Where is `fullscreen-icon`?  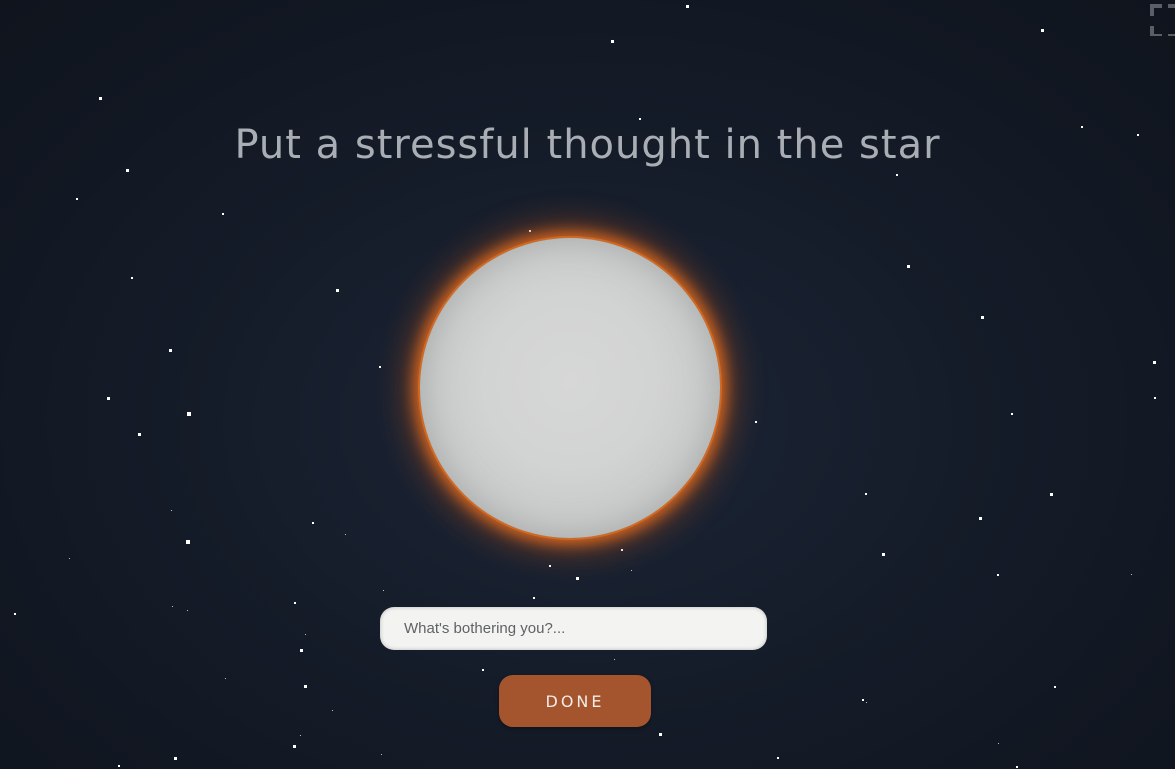 fullscreen-icon is located at coordinates (1162, 21).